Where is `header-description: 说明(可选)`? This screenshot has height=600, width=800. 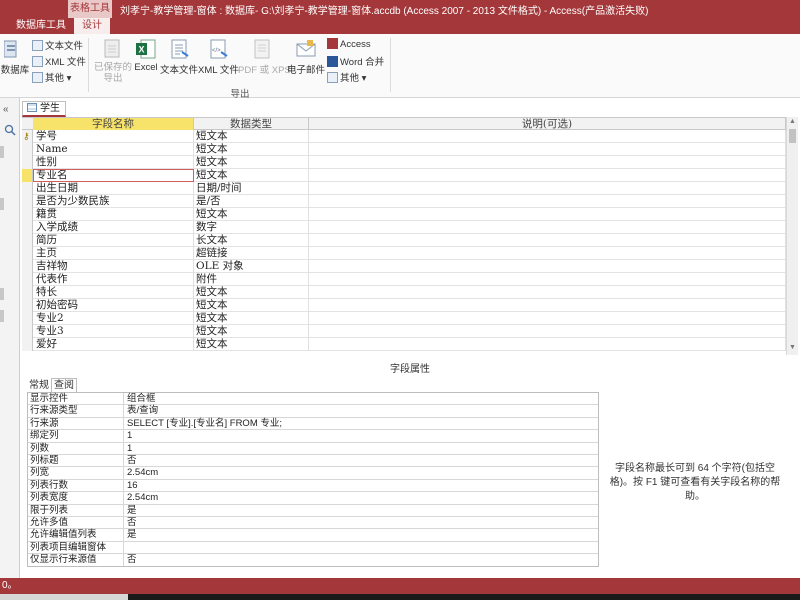 header-description: 说明(可选) is located at coordinates (547, 124).